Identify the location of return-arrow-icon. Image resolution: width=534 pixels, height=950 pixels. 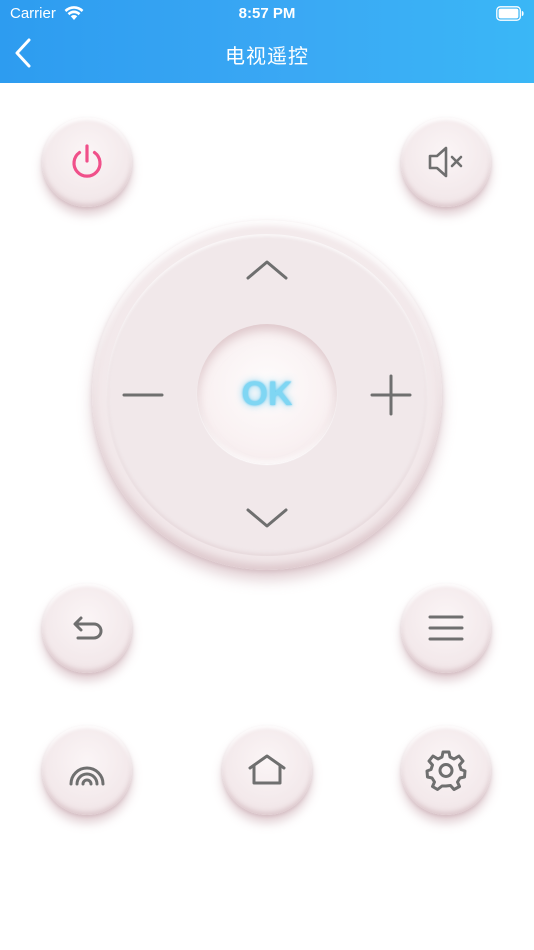
(88, 628).